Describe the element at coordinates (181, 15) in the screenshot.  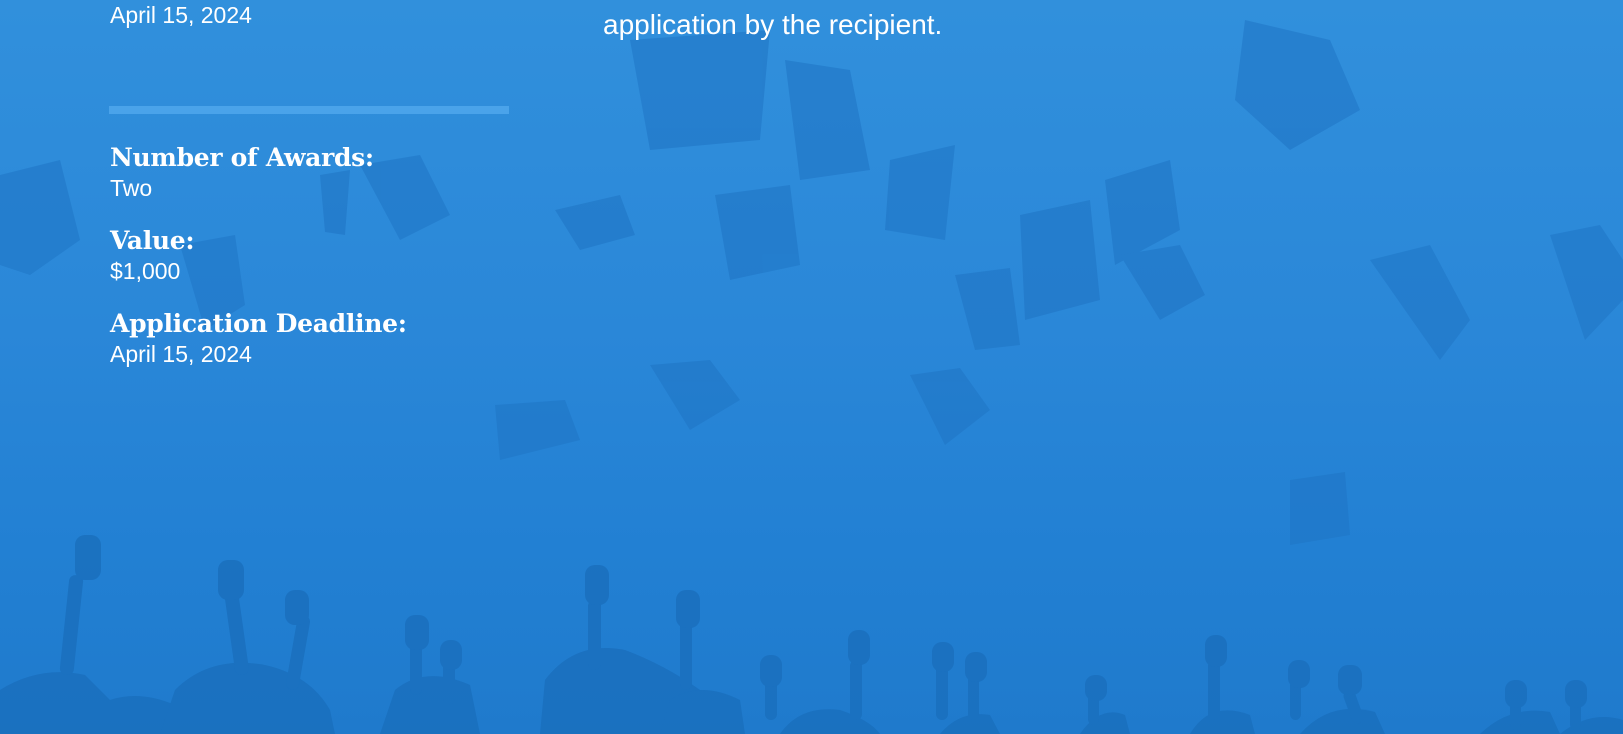
I see `top-deadline-date: April 15, 2024` at that location.